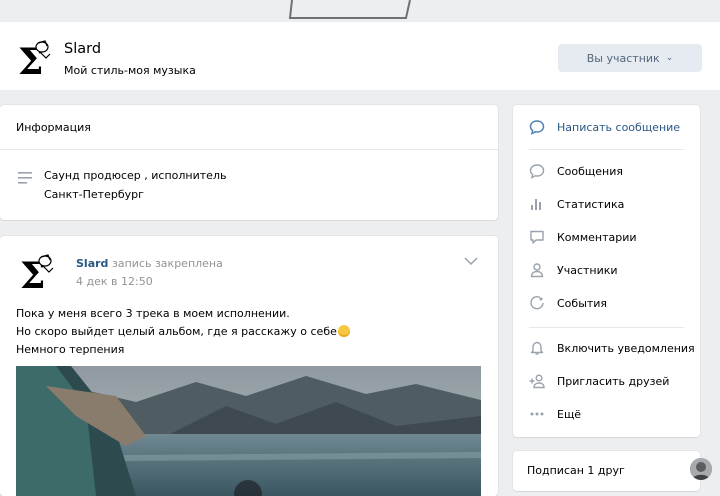 The image size is (720, 496). Describe the element at coordinates (537, 127) in the screenshot. I see `message-bubble-icon` at that location.